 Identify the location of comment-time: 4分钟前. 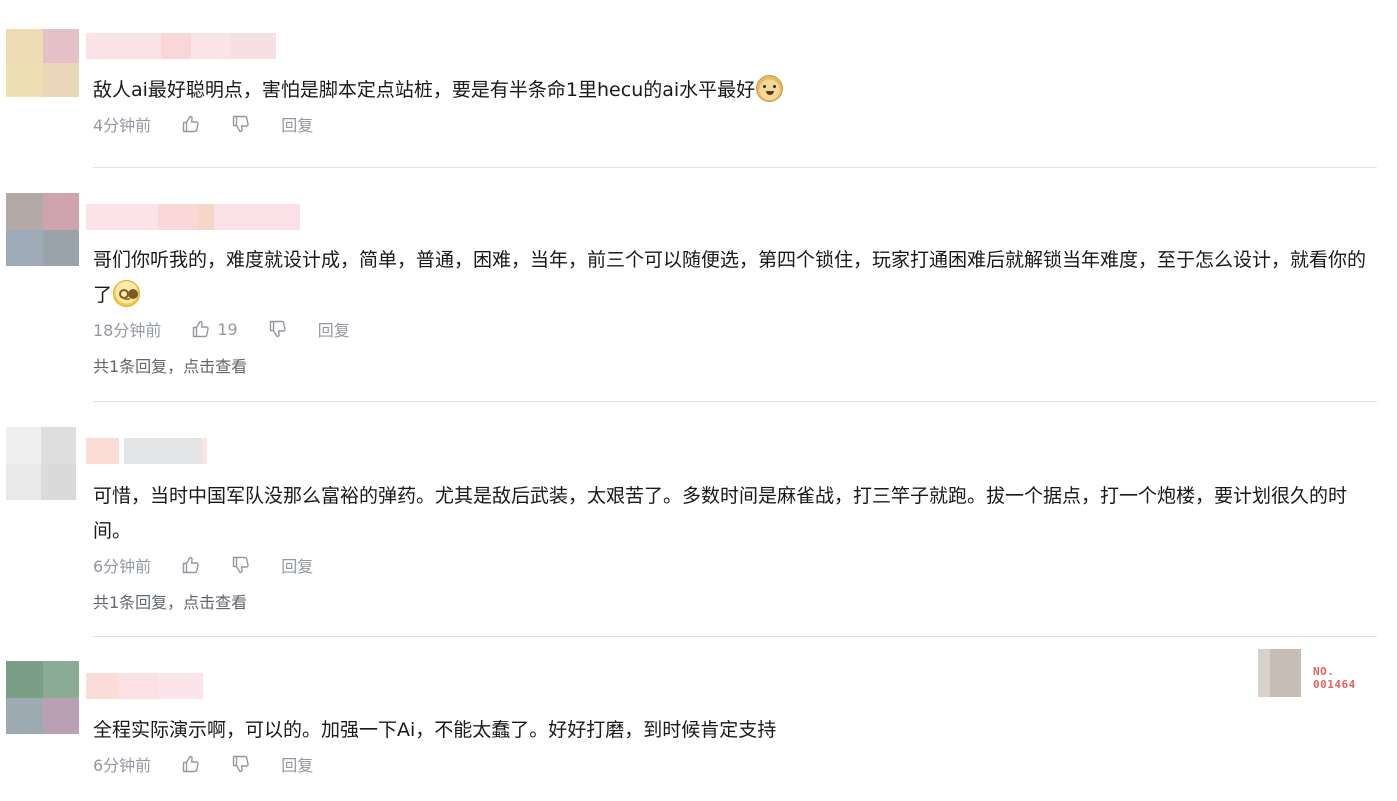
(122, 125).